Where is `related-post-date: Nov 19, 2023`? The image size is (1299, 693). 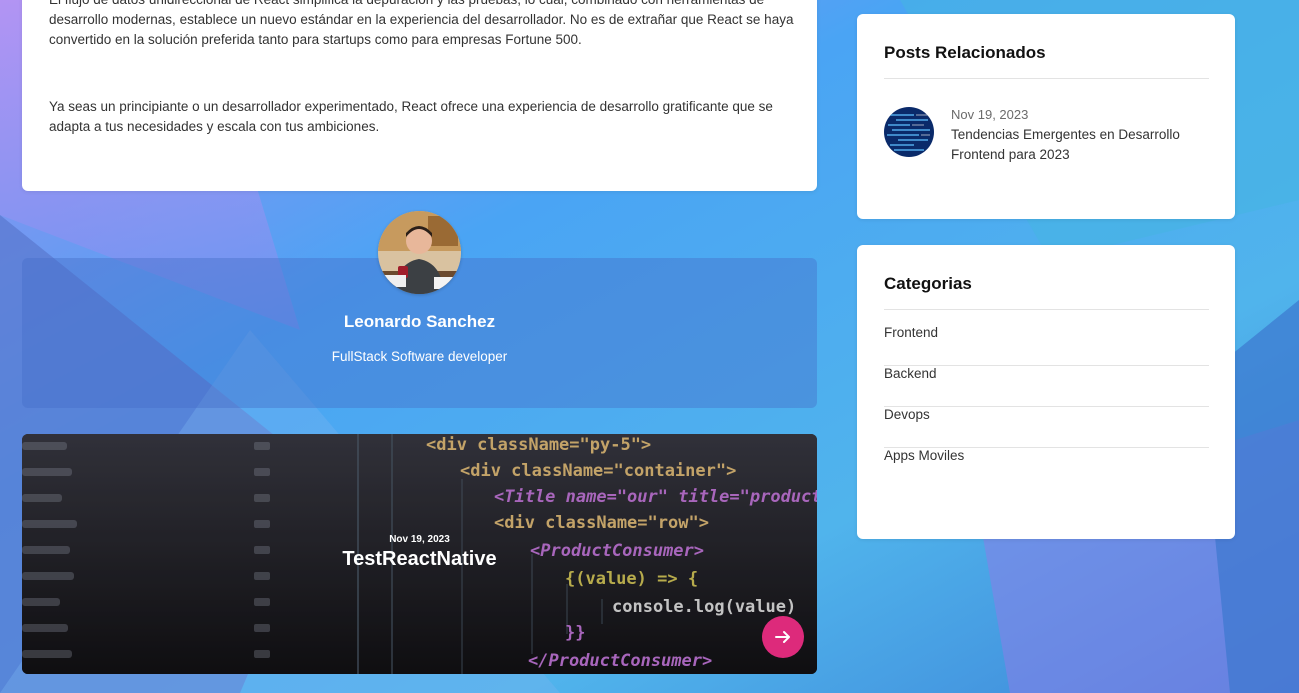 related-post-date: Nov 19, 2023 is located at coordinates (990, 114).